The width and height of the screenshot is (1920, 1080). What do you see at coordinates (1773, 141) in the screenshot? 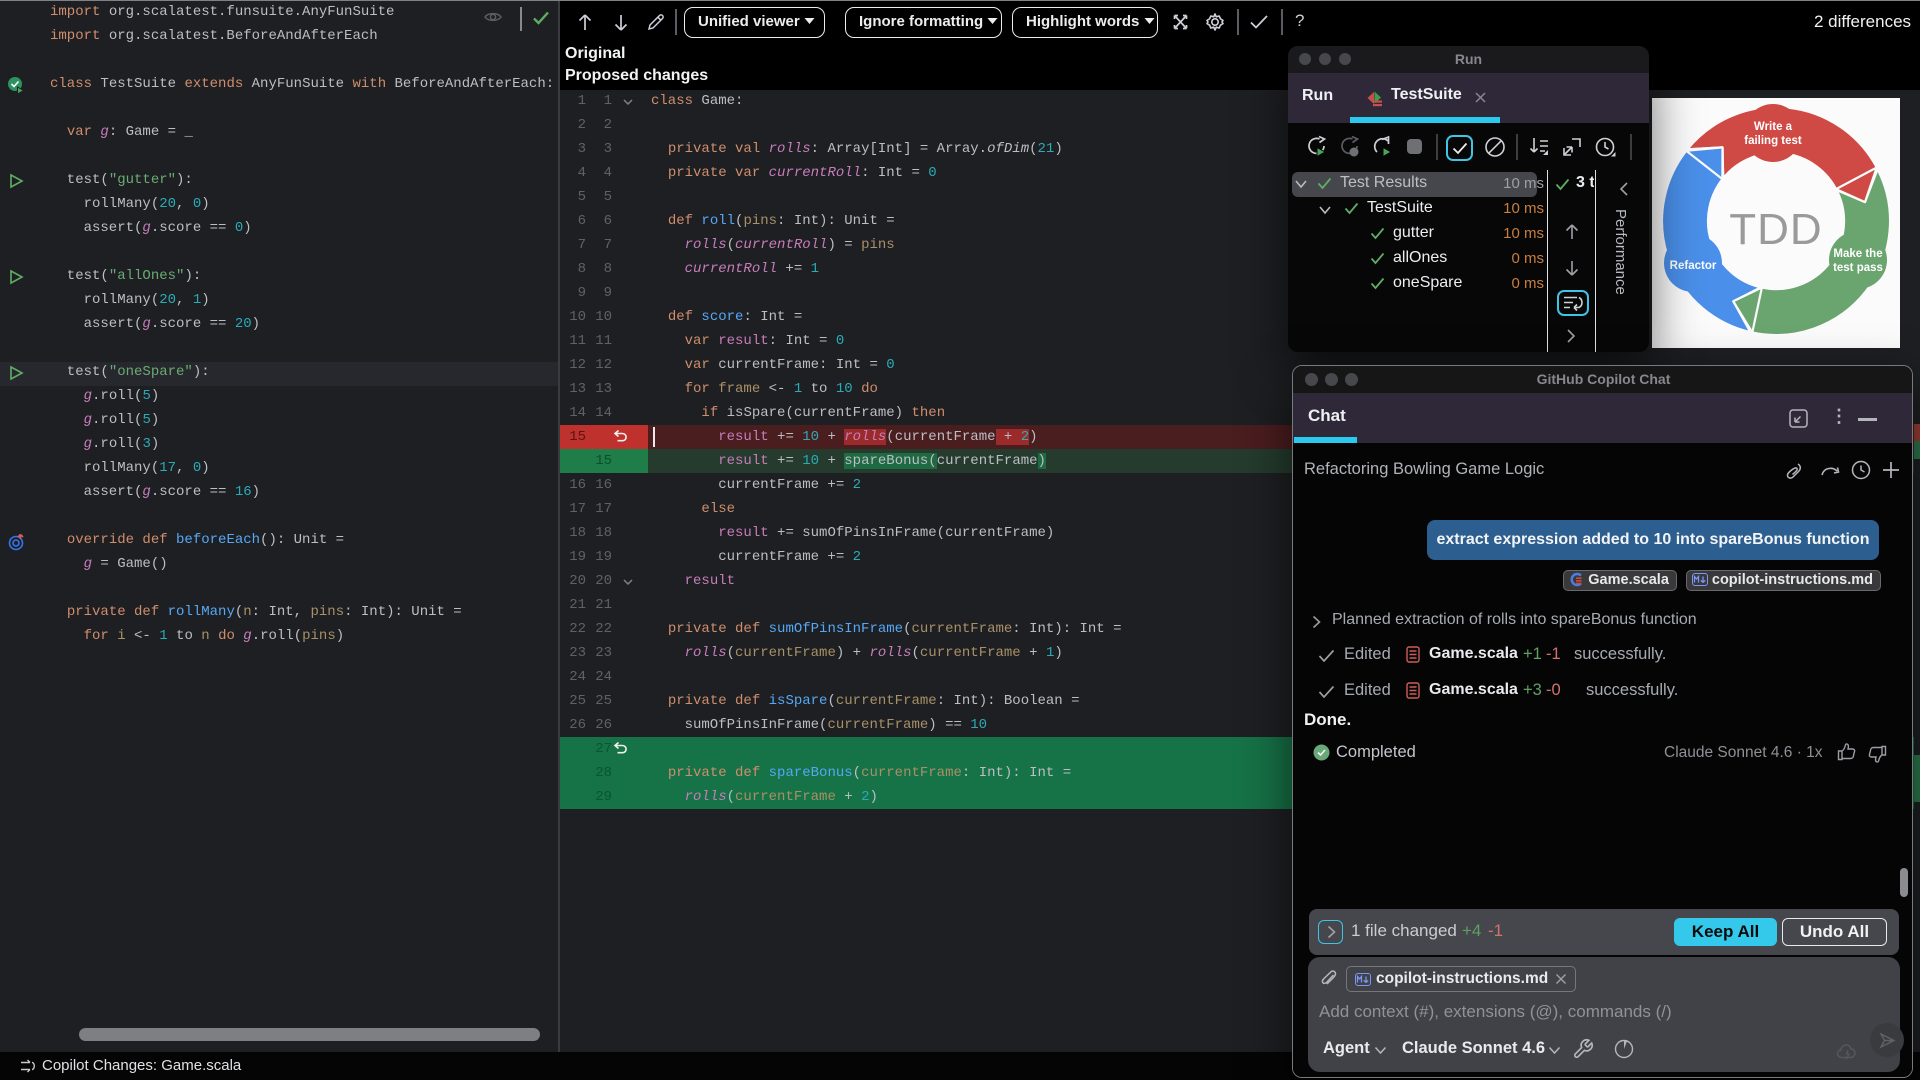
I see `svg-text: failing test` at bounding box center [1773, 141].